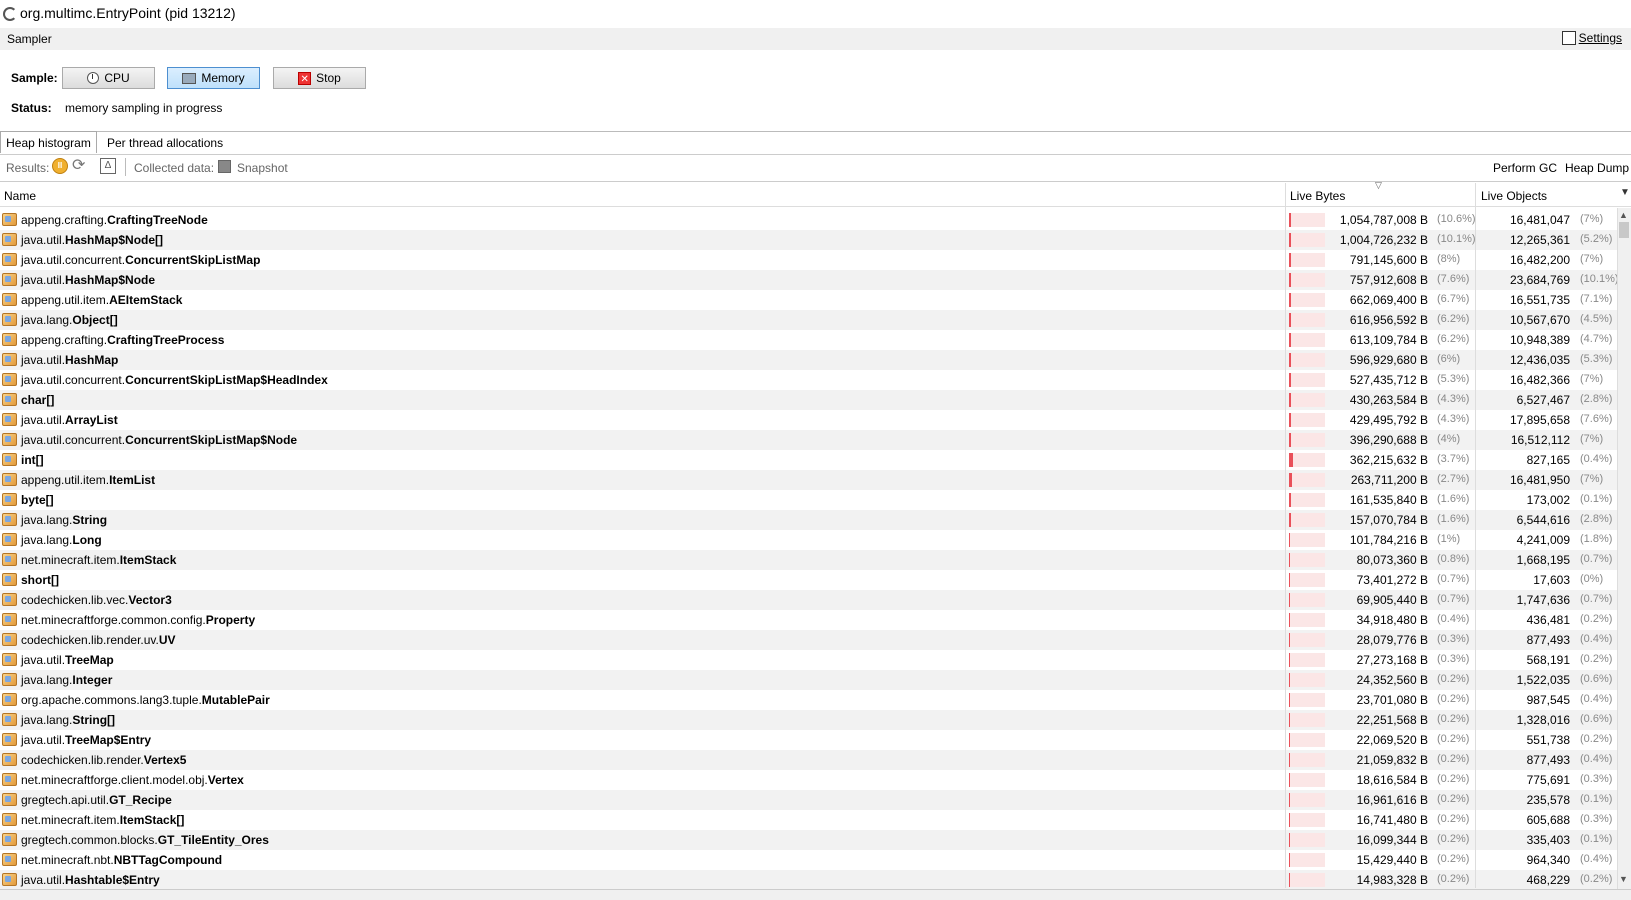 The height and width of the screenshot is (900, 1631). I want to click on live-bytes-value: 396,290,688 B, so click(1388, 440).